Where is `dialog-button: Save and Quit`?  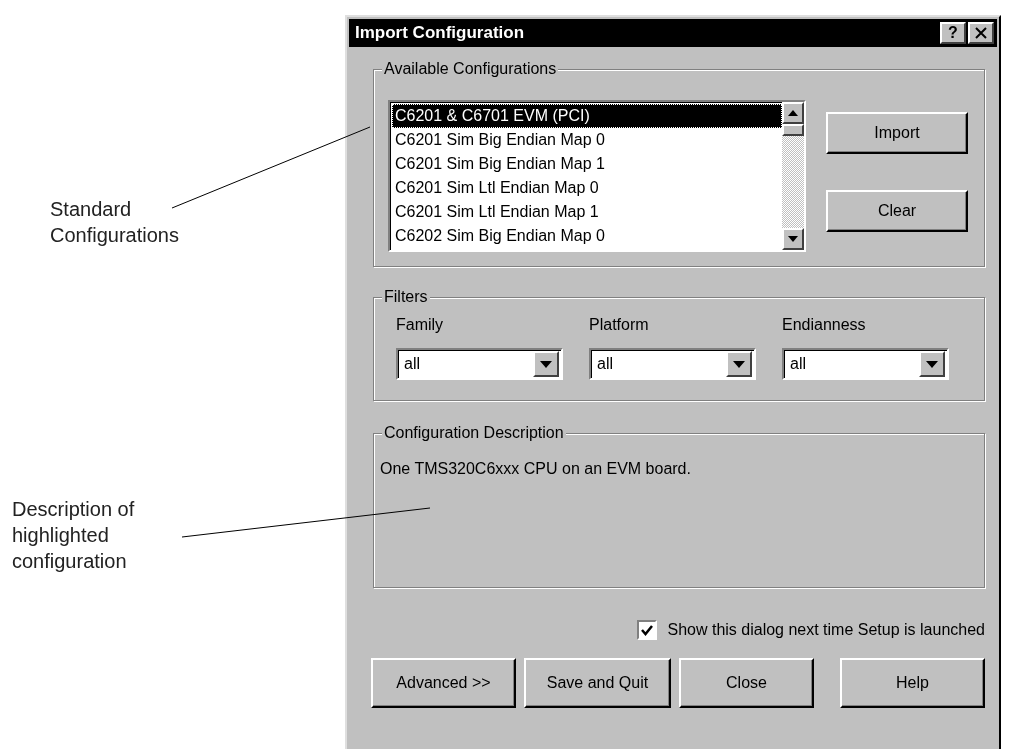 dialog-button: Save and Quit is located at coordinates (597, 683).